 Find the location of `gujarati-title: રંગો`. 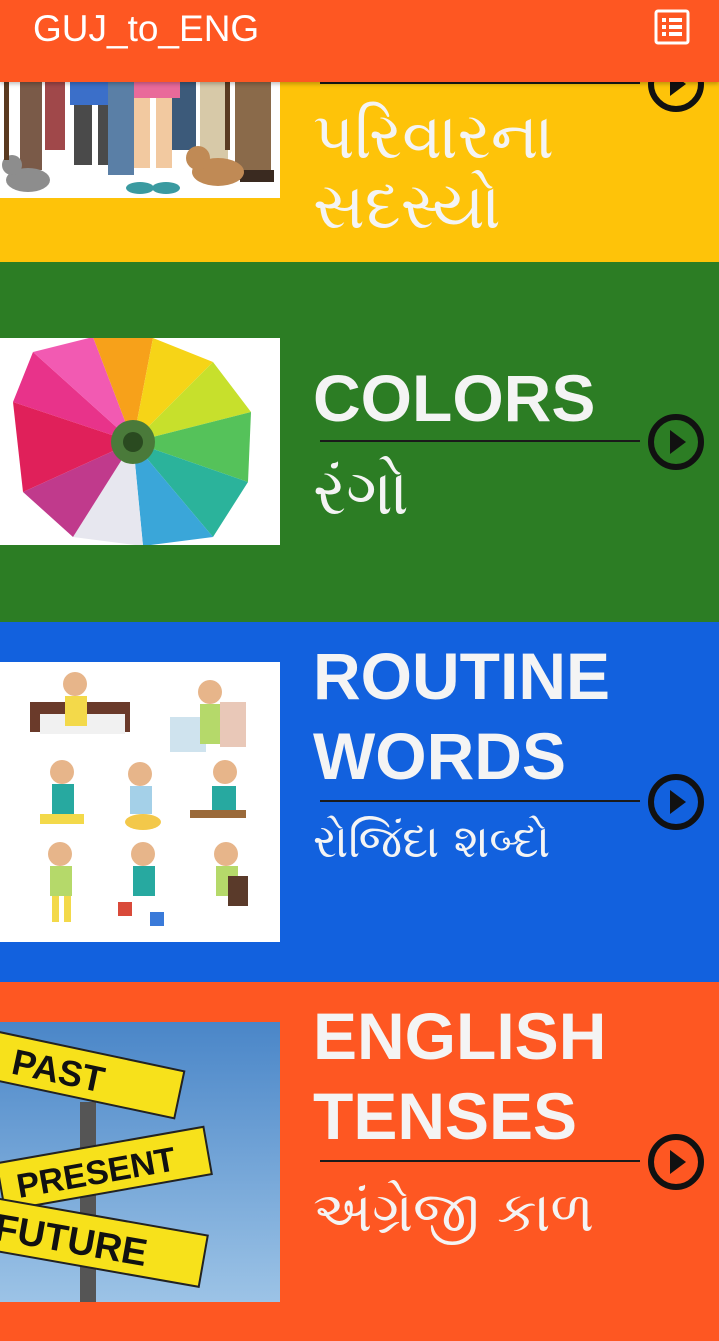

gujarati-title: રંગો is located at coordinates (361, 493).